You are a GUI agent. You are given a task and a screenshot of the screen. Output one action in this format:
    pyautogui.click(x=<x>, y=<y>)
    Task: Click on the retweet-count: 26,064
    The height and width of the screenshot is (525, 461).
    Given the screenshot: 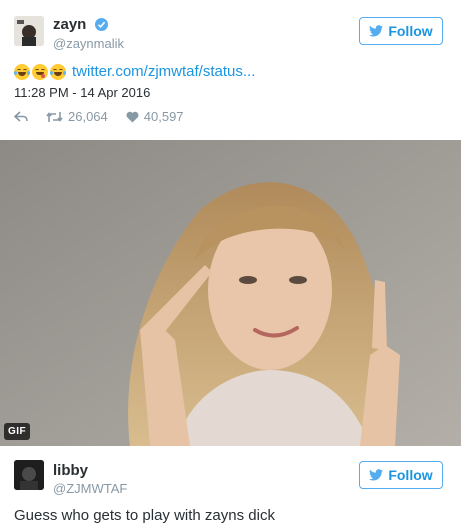 What is the action you would take?
    pyautogui.click(x=88, y=116)
    